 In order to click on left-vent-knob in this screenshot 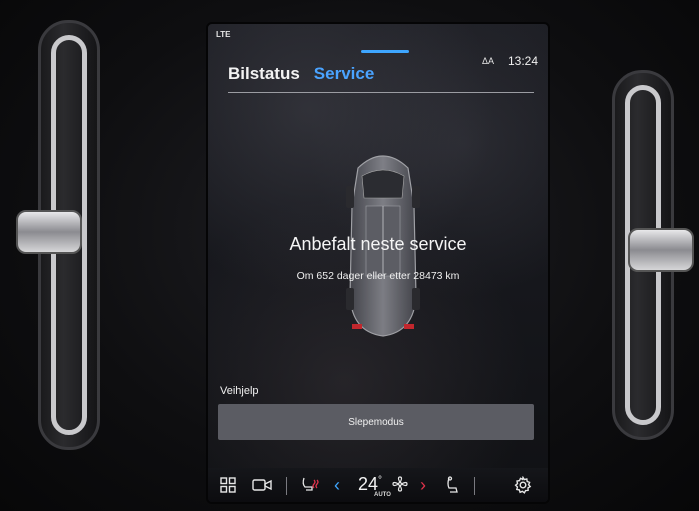, I will do `click(49, 232)`.